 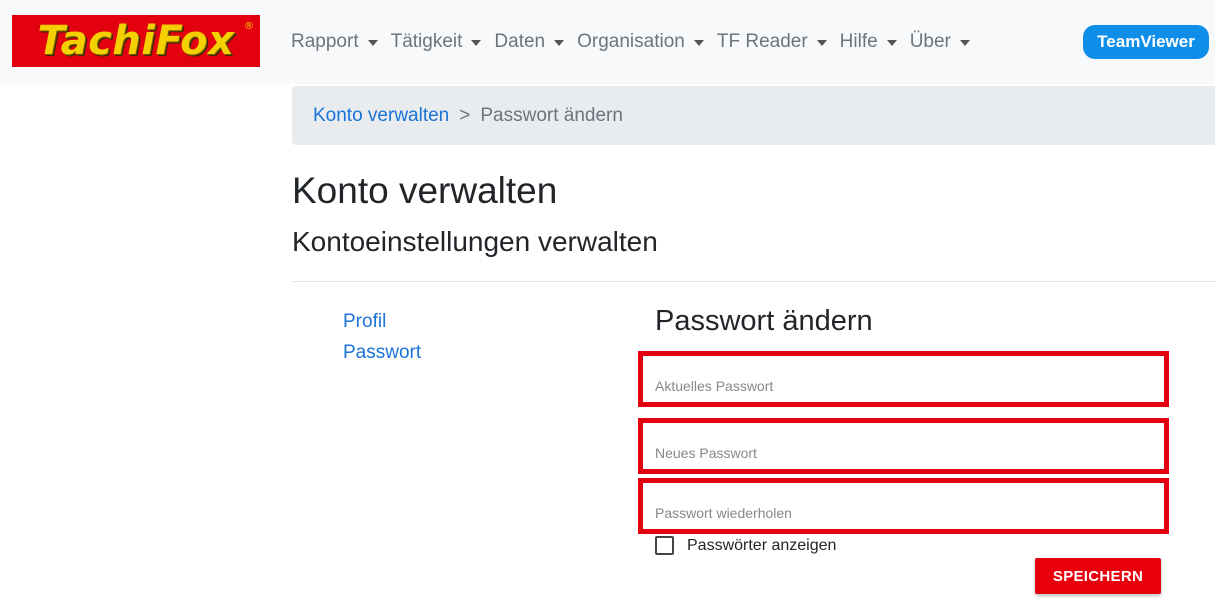 I want to click on section-divider, so click(x=753, y=281).